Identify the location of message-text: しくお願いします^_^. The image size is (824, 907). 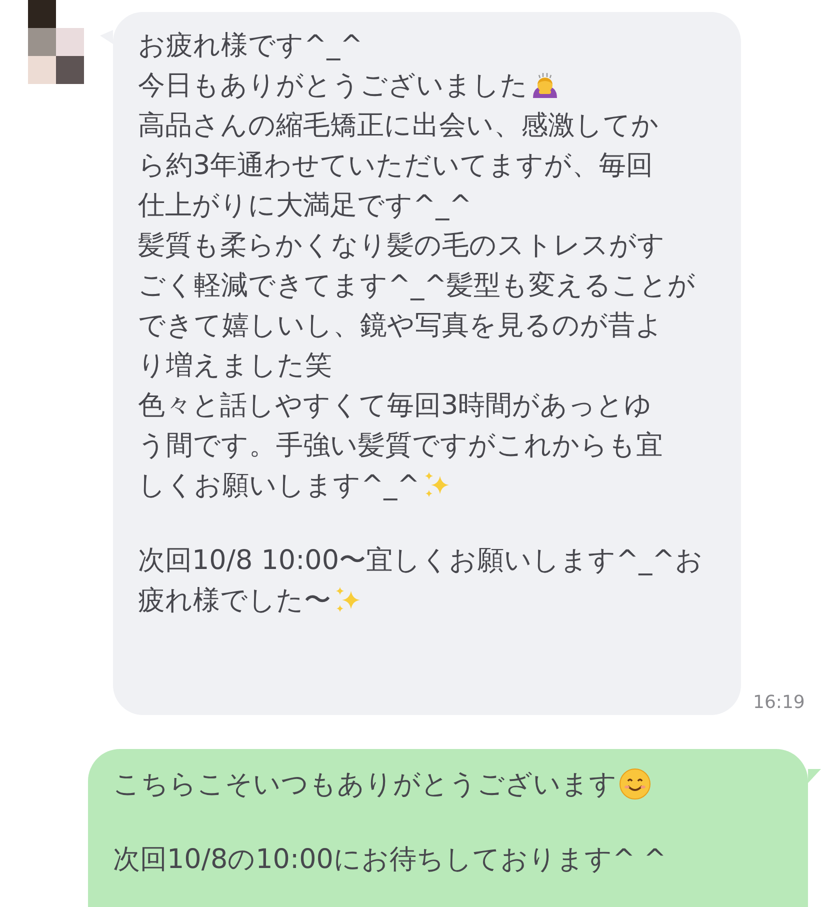
(279, 486).